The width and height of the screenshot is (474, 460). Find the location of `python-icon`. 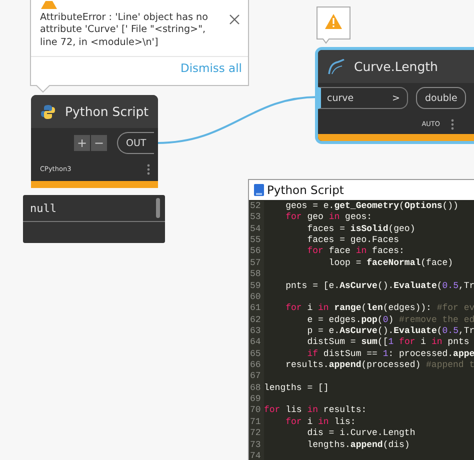

python-icon is located at coordinates (48, 112).